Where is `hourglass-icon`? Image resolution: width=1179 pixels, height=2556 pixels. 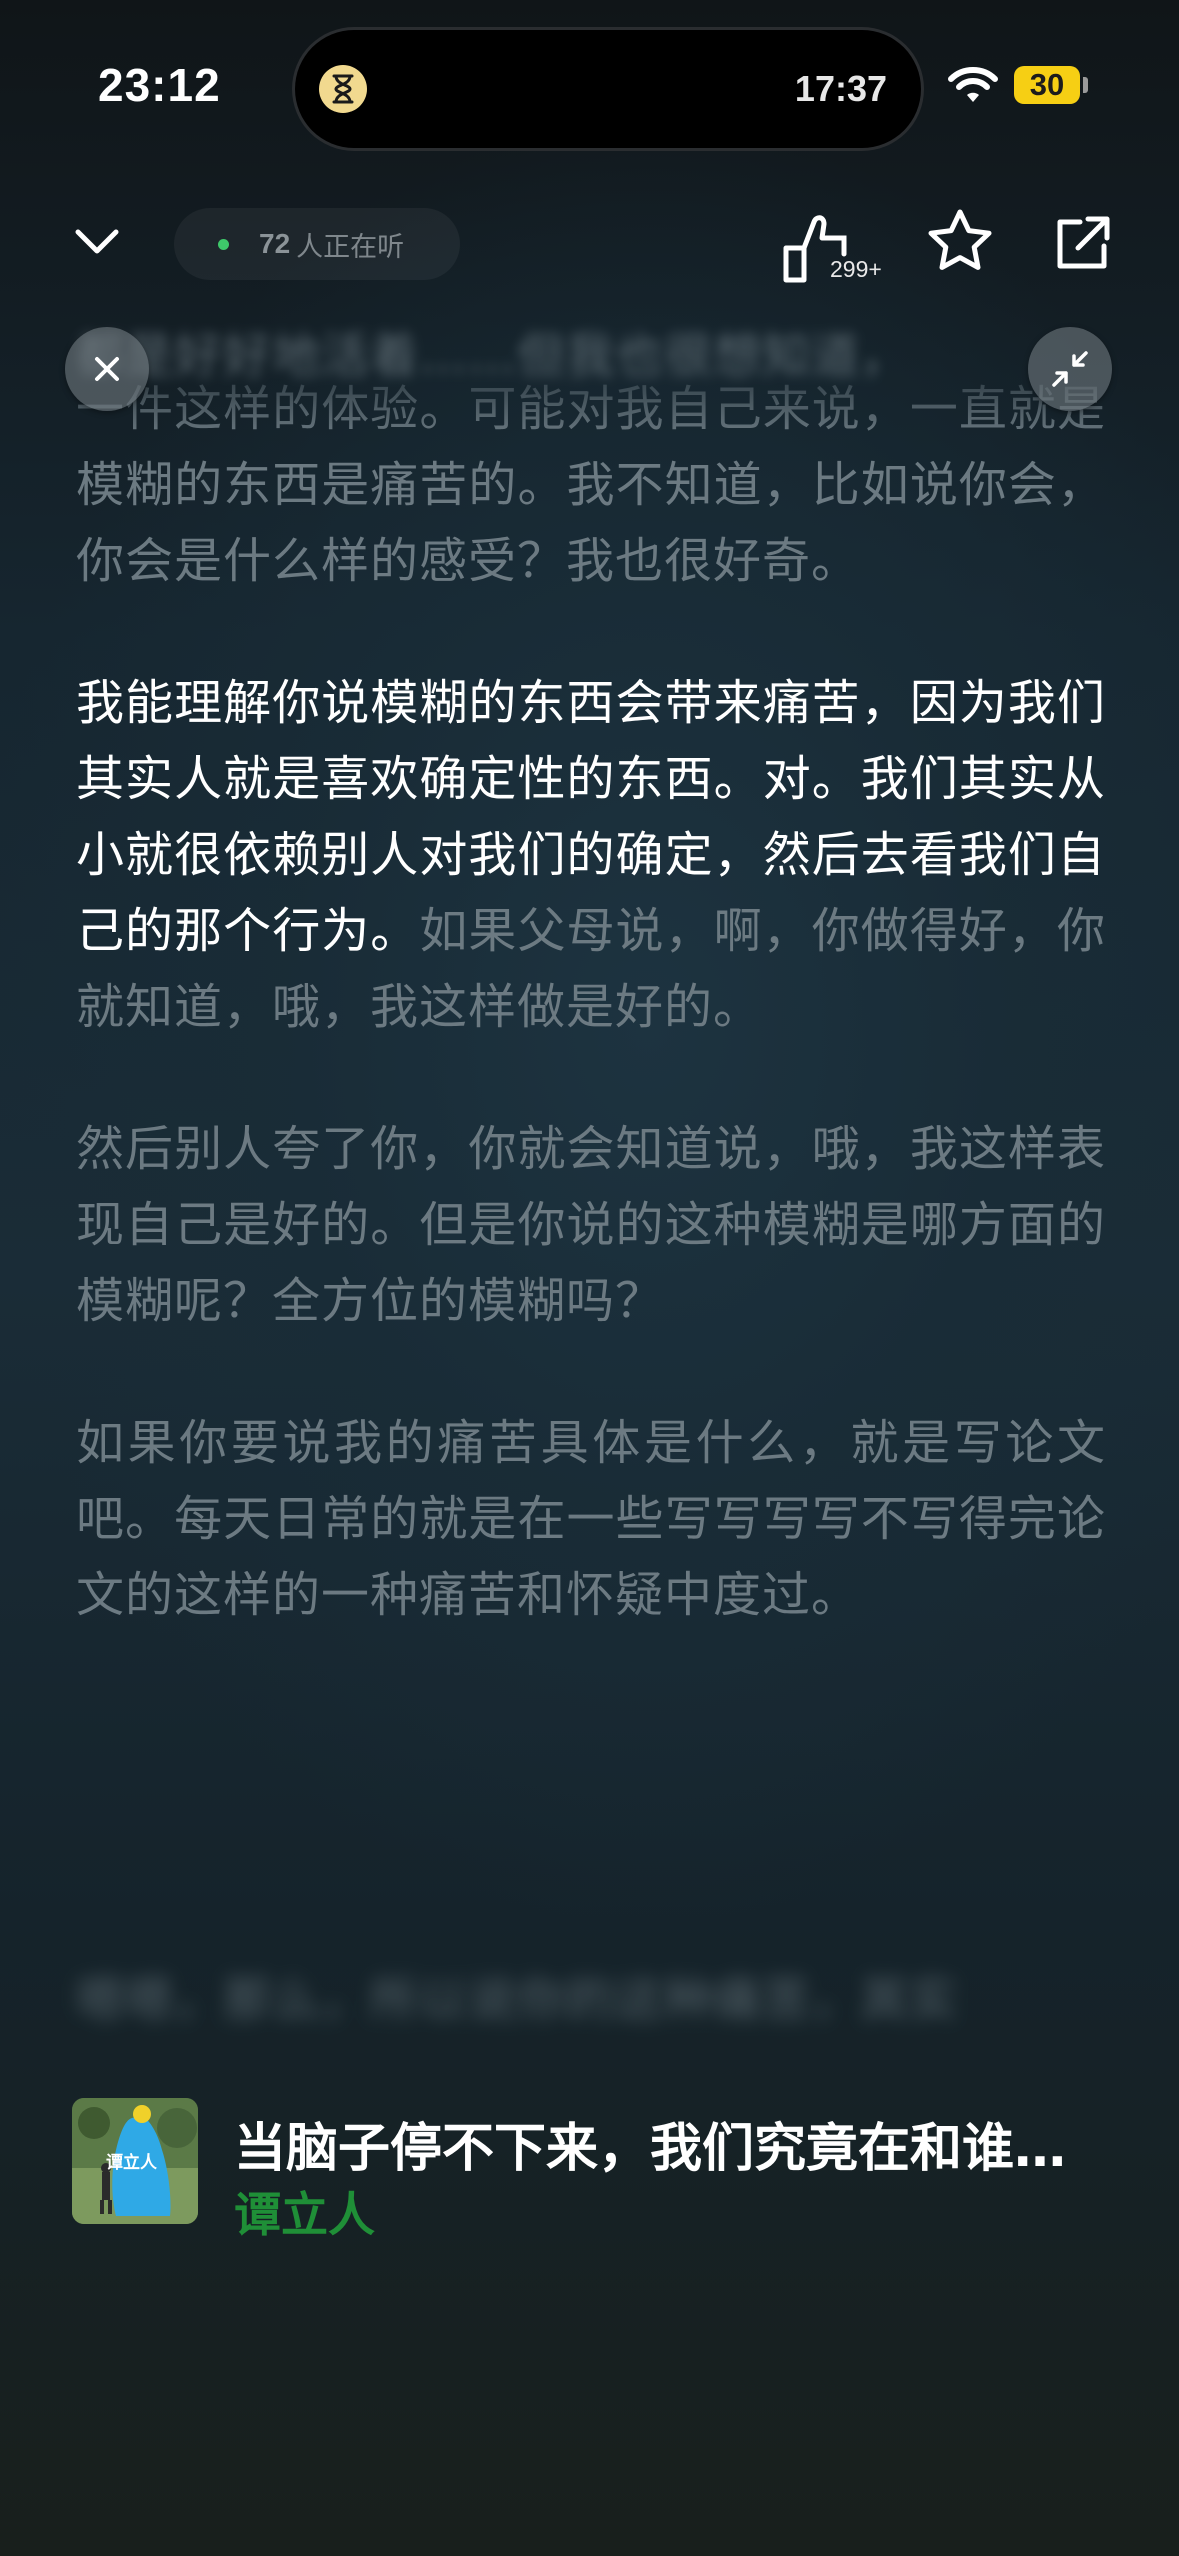
hourglass-icon is located at coordinates (343, 89).